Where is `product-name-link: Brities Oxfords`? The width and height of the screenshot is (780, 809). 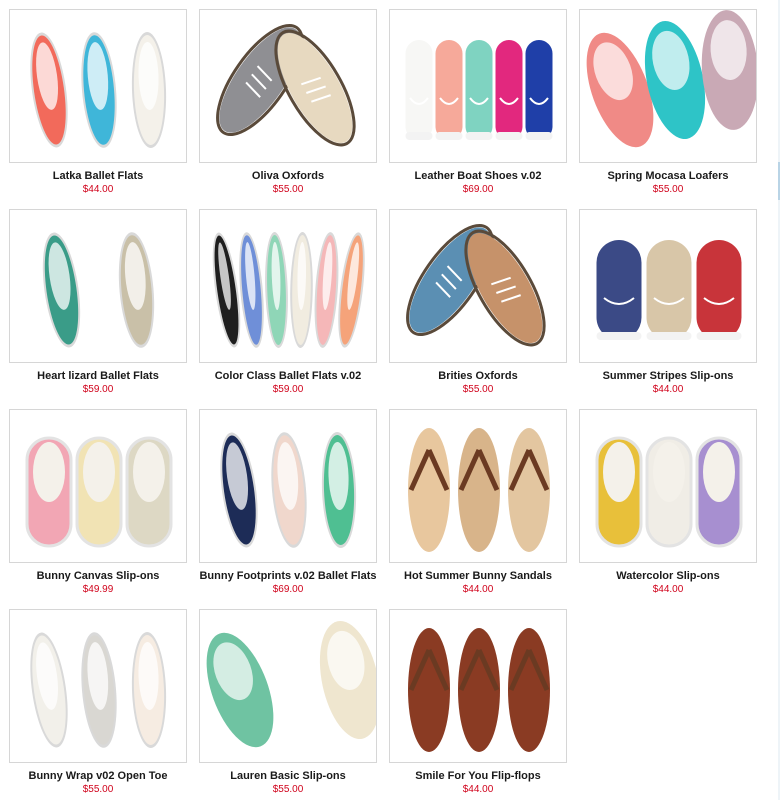
product-name-link: Brities Oxfords is located at coordinates (478, 376).